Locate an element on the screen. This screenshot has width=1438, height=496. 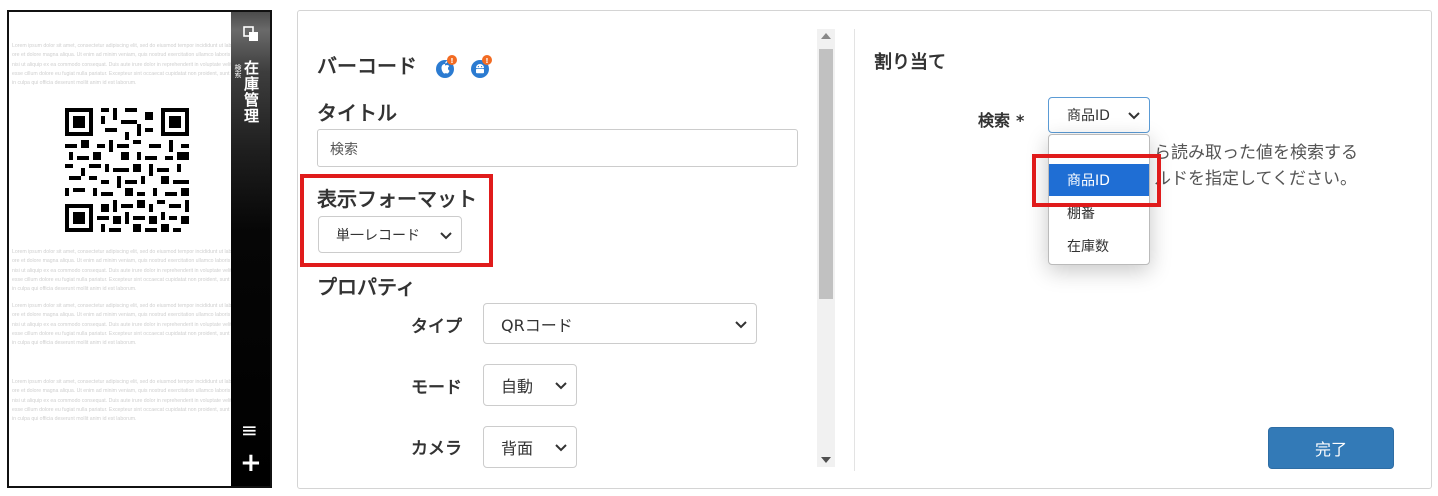
settings-scrollbar is located at coordinates (826, 248).